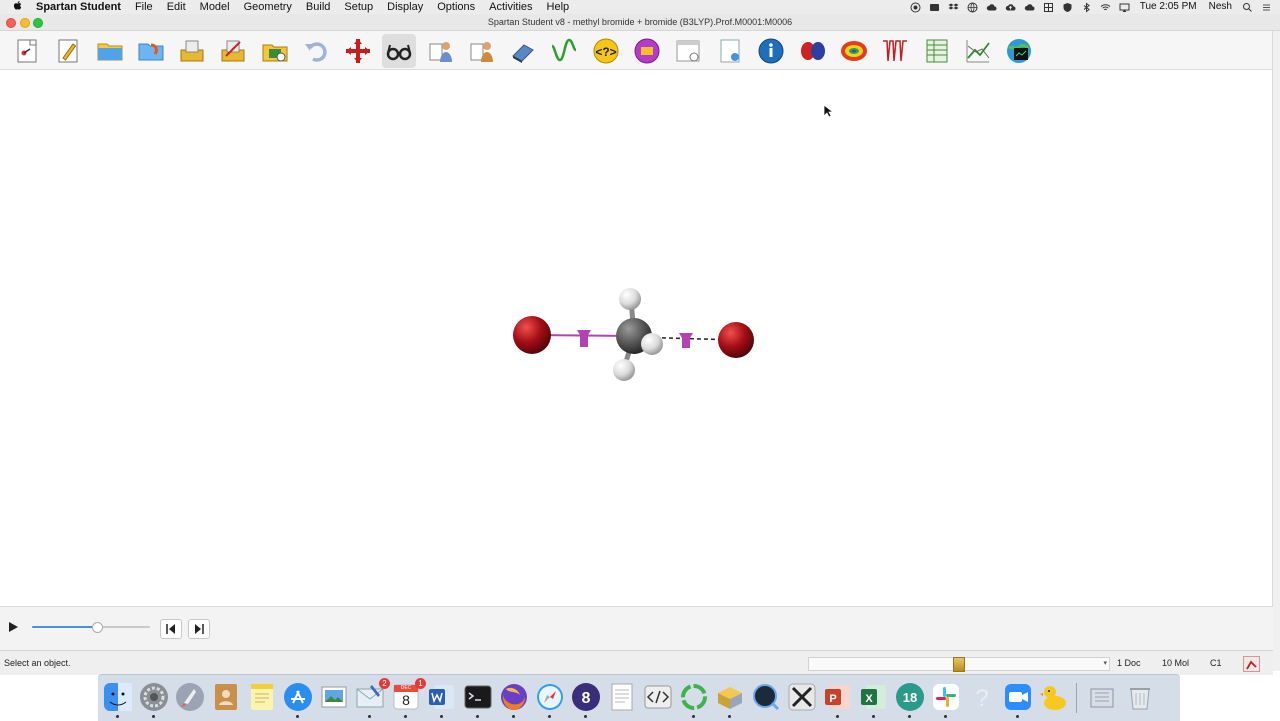 This screenshot has height=721, width=1280. Describe the element at coordinates (97, 627) in the screenshot. I see `slider-thumb` at that location.